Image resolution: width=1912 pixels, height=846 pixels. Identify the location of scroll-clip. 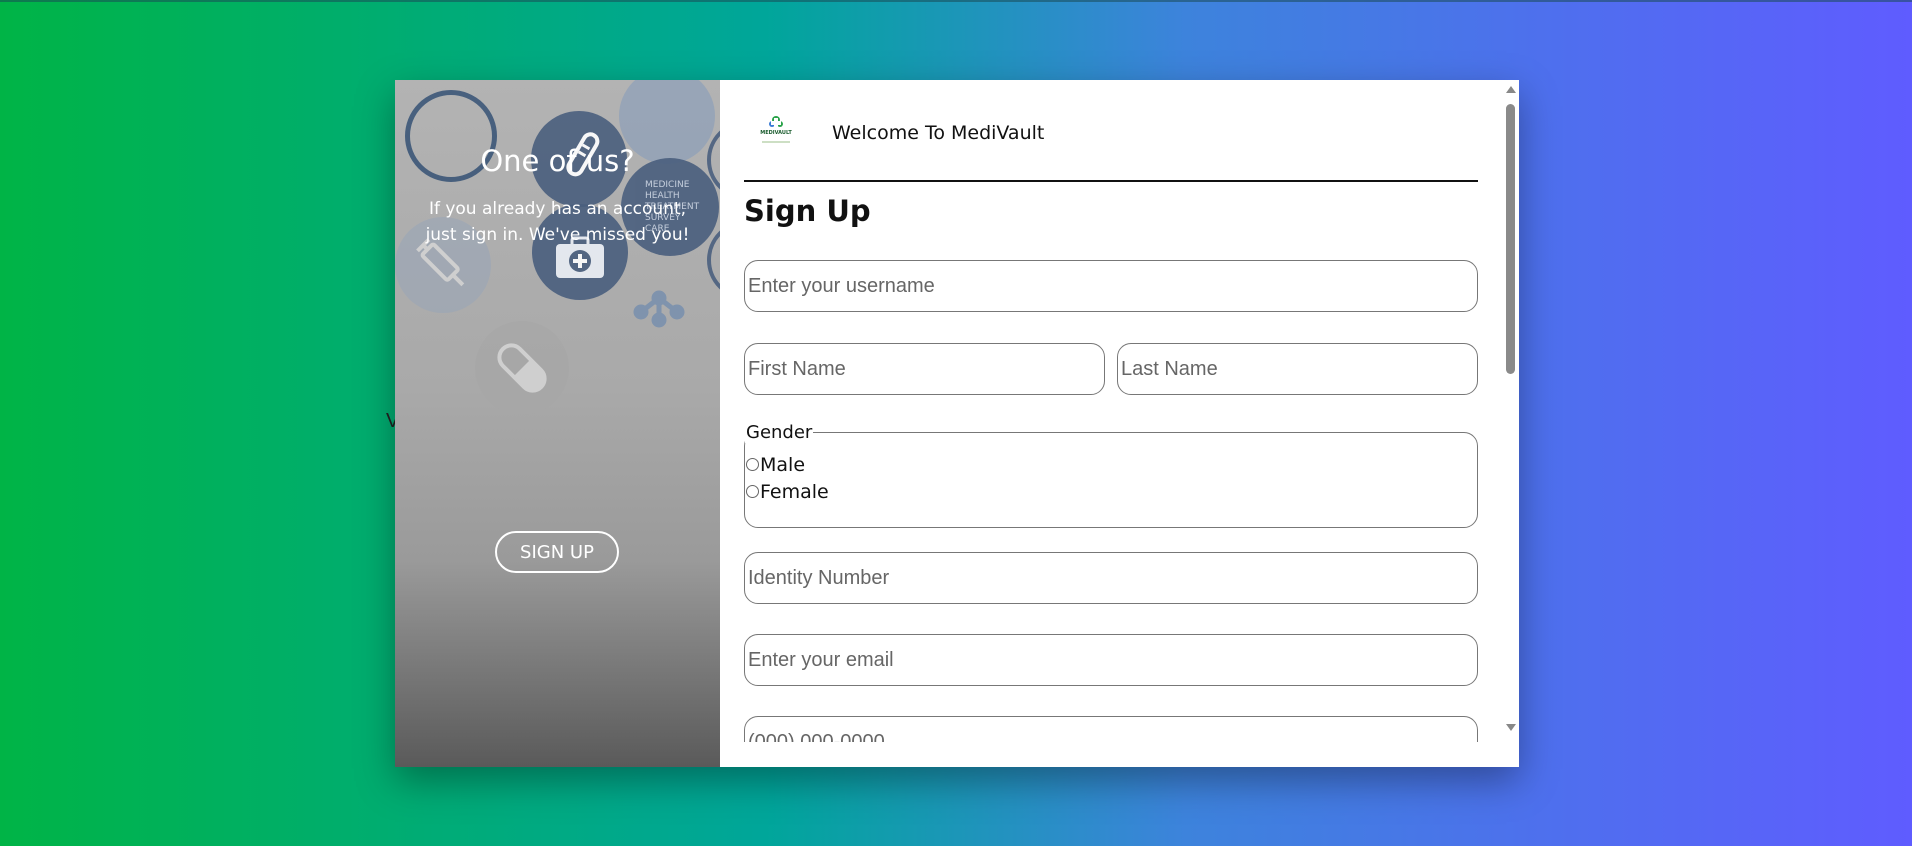
(1111, 754).